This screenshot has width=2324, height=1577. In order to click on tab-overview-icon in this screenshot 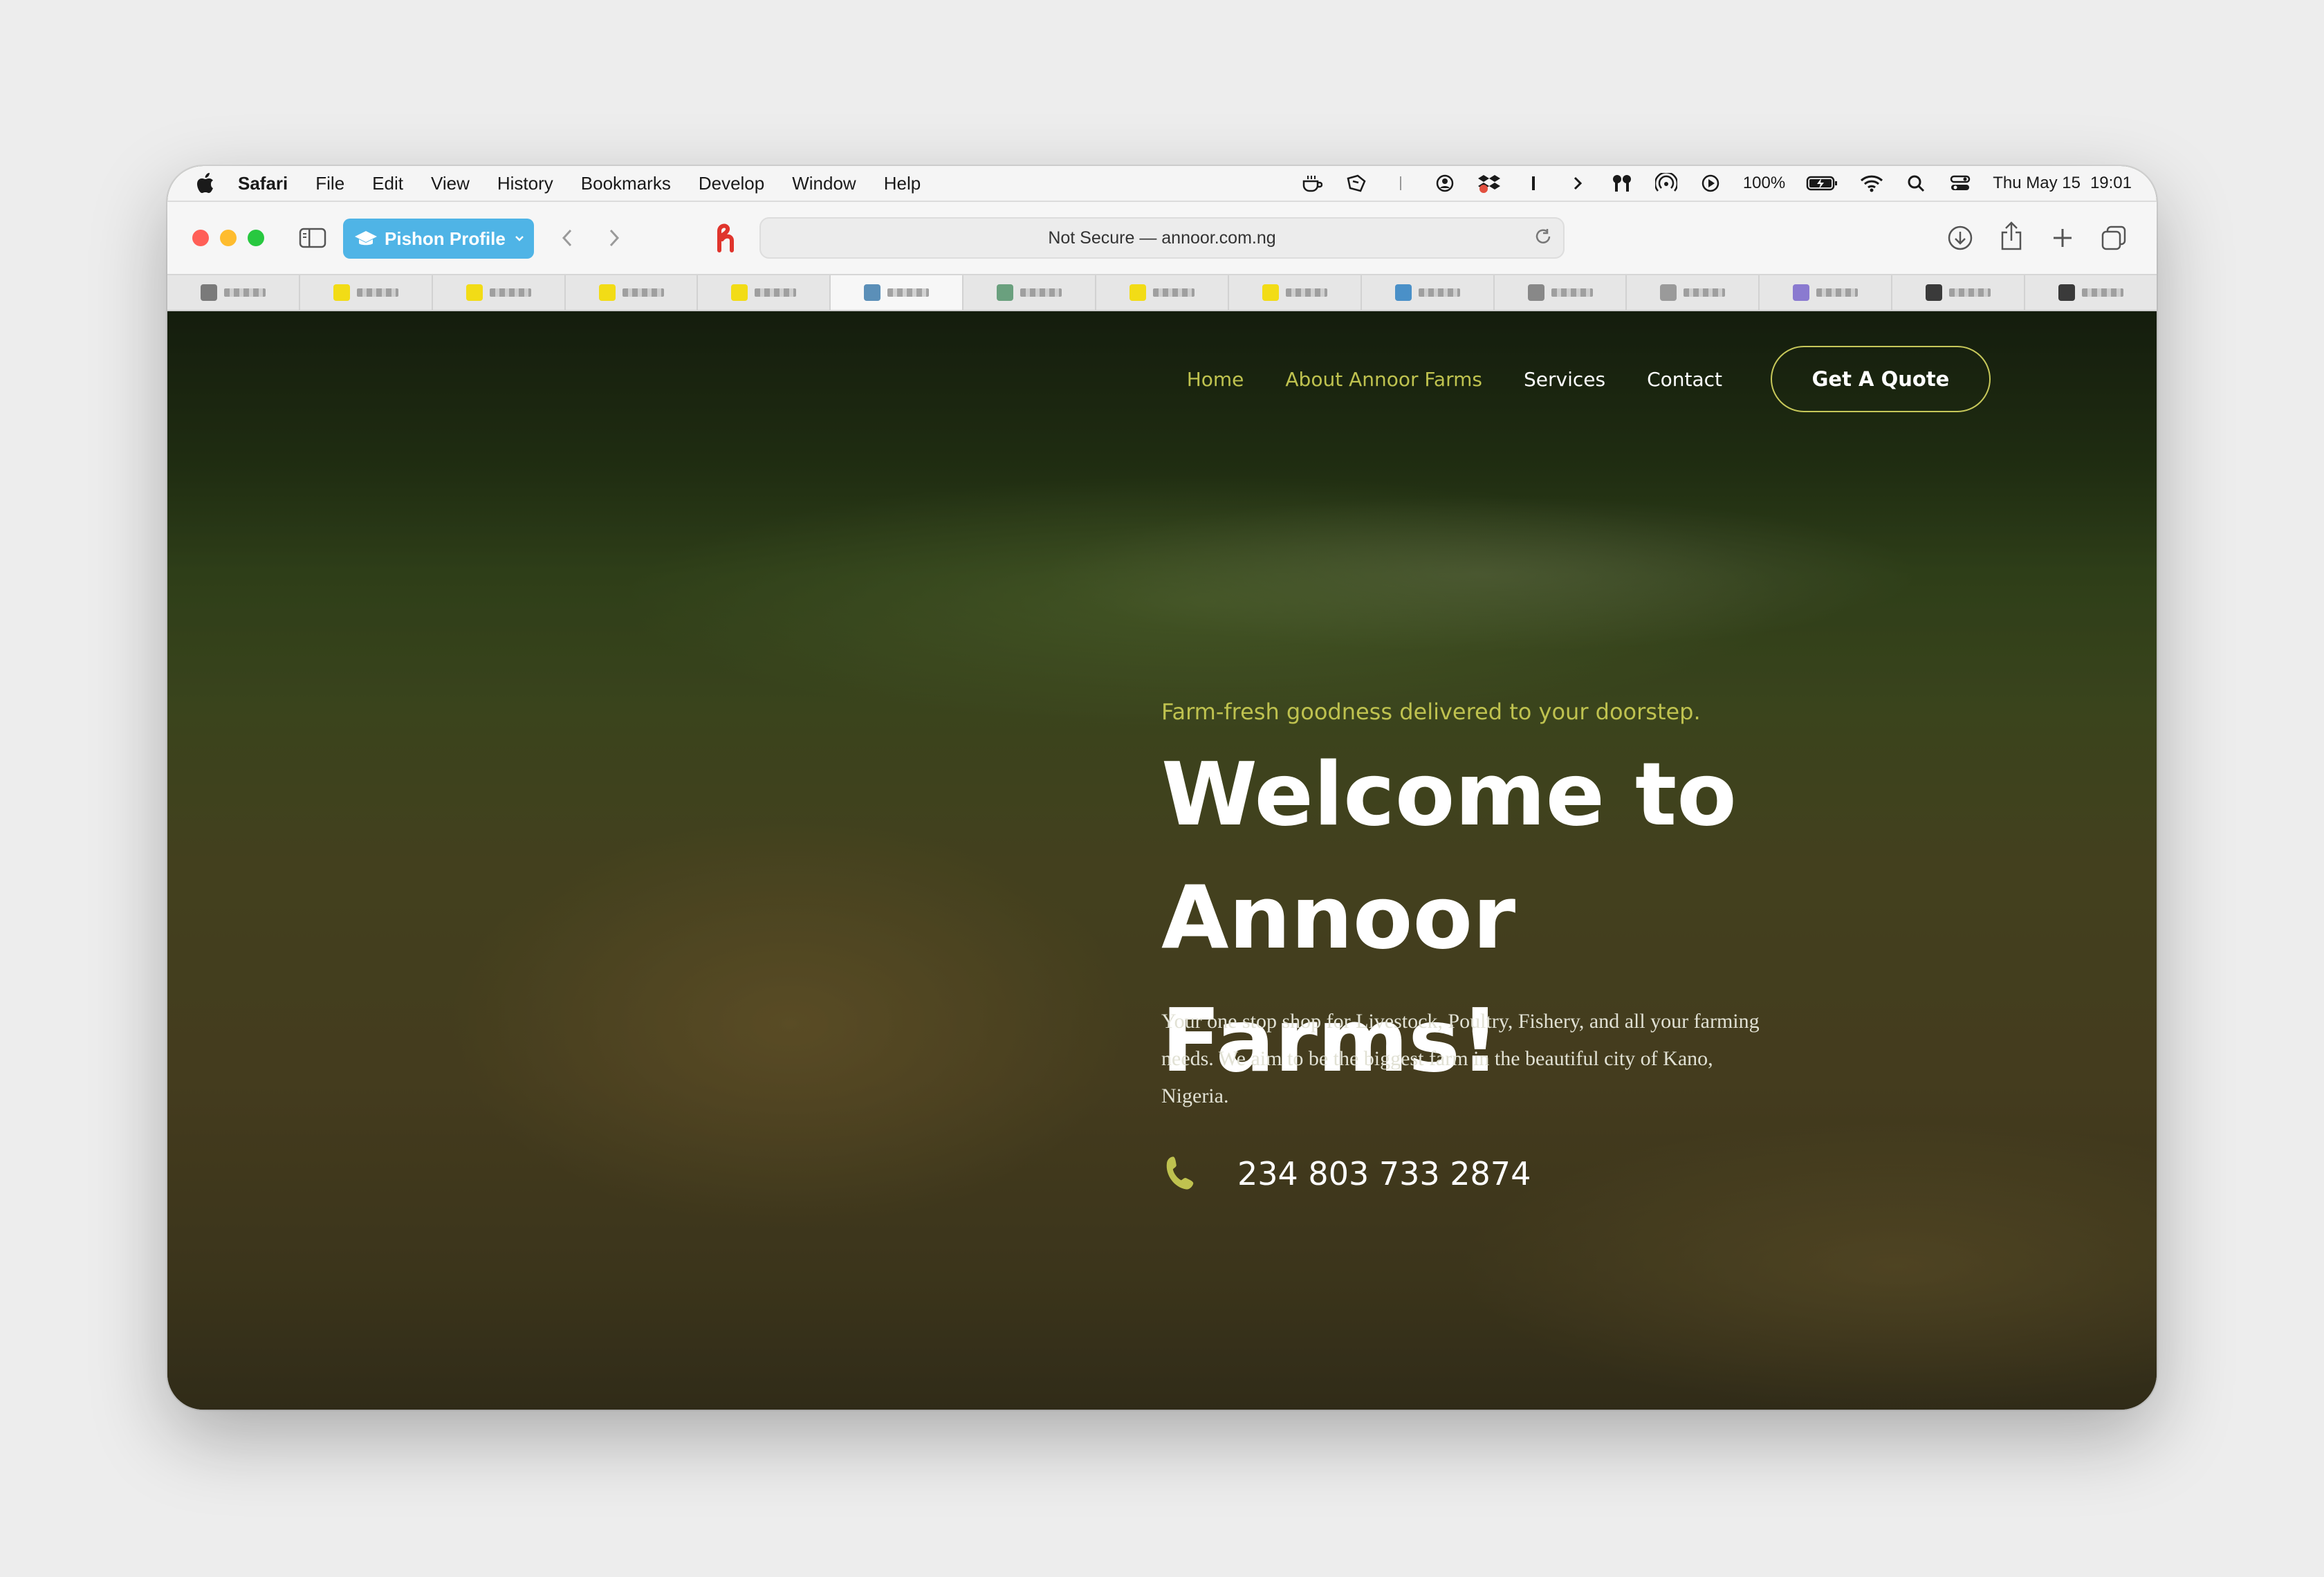, I will do `click(2114, 238)`.